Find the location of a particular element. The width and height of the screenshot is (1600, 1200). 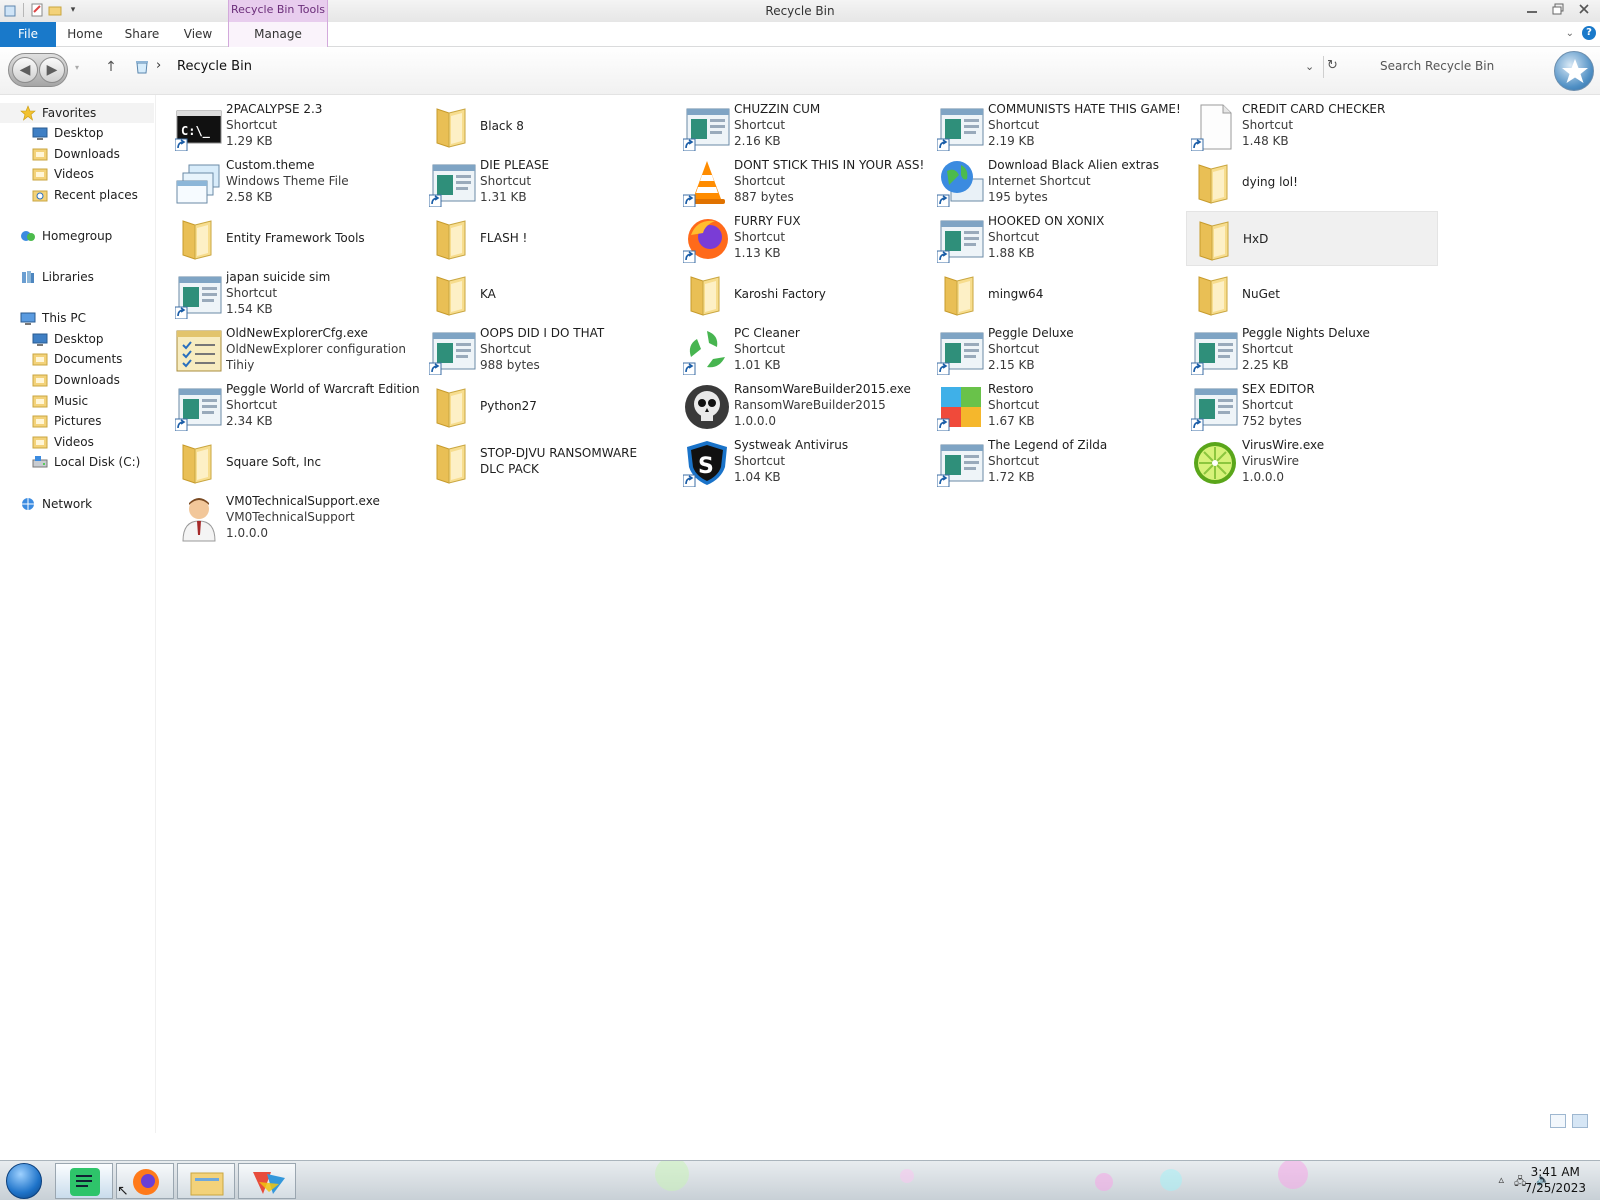

file-item: Restoro Shortcut 1.67 KB is located at coordinates (1058, 406).